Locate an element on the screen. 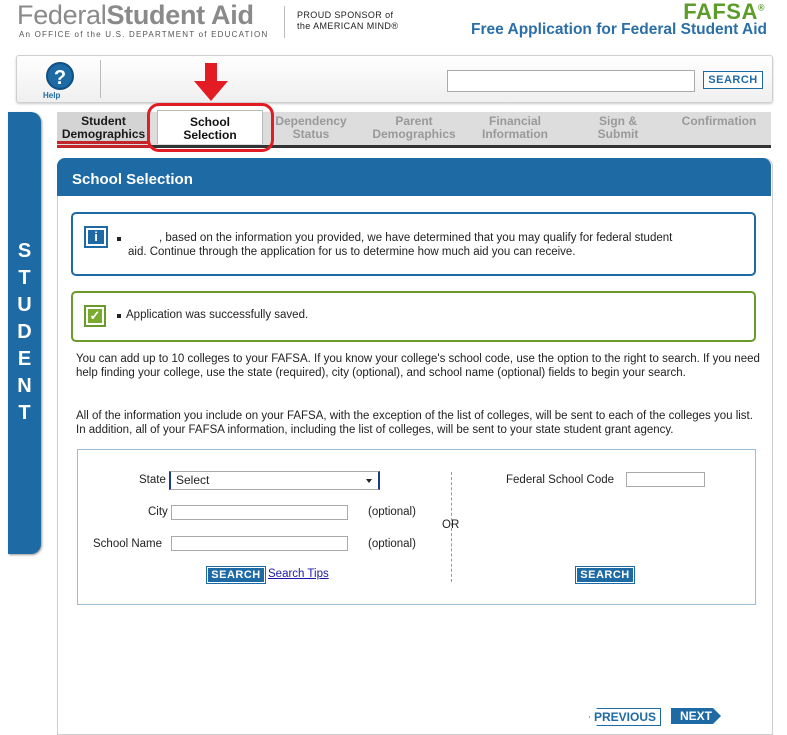 The width and height of the screenshot is (787, 735). tab-label-line2: Submit is located at coordinates (618, 134).